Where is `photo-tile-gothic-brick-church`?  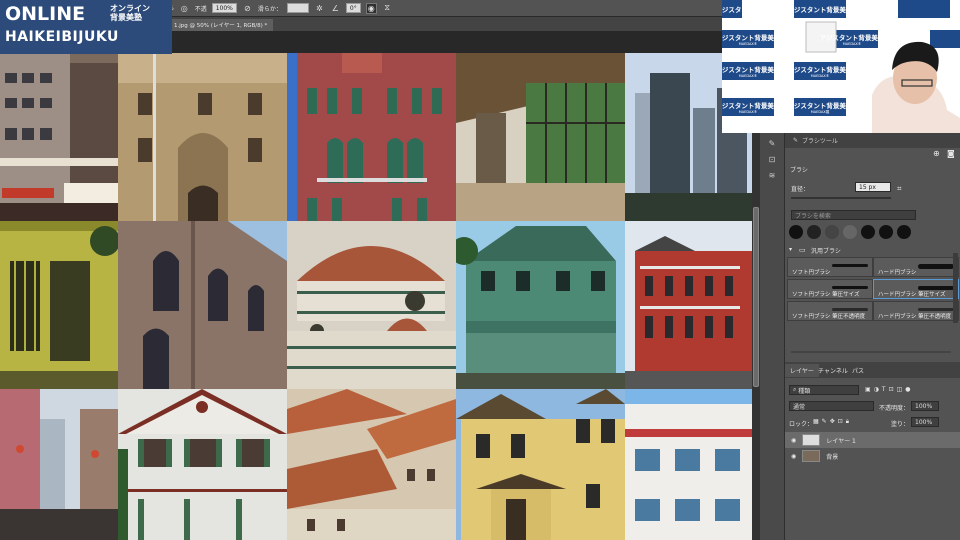 photo-tile-gothic-brick-church is located at coordinates (202, 305).